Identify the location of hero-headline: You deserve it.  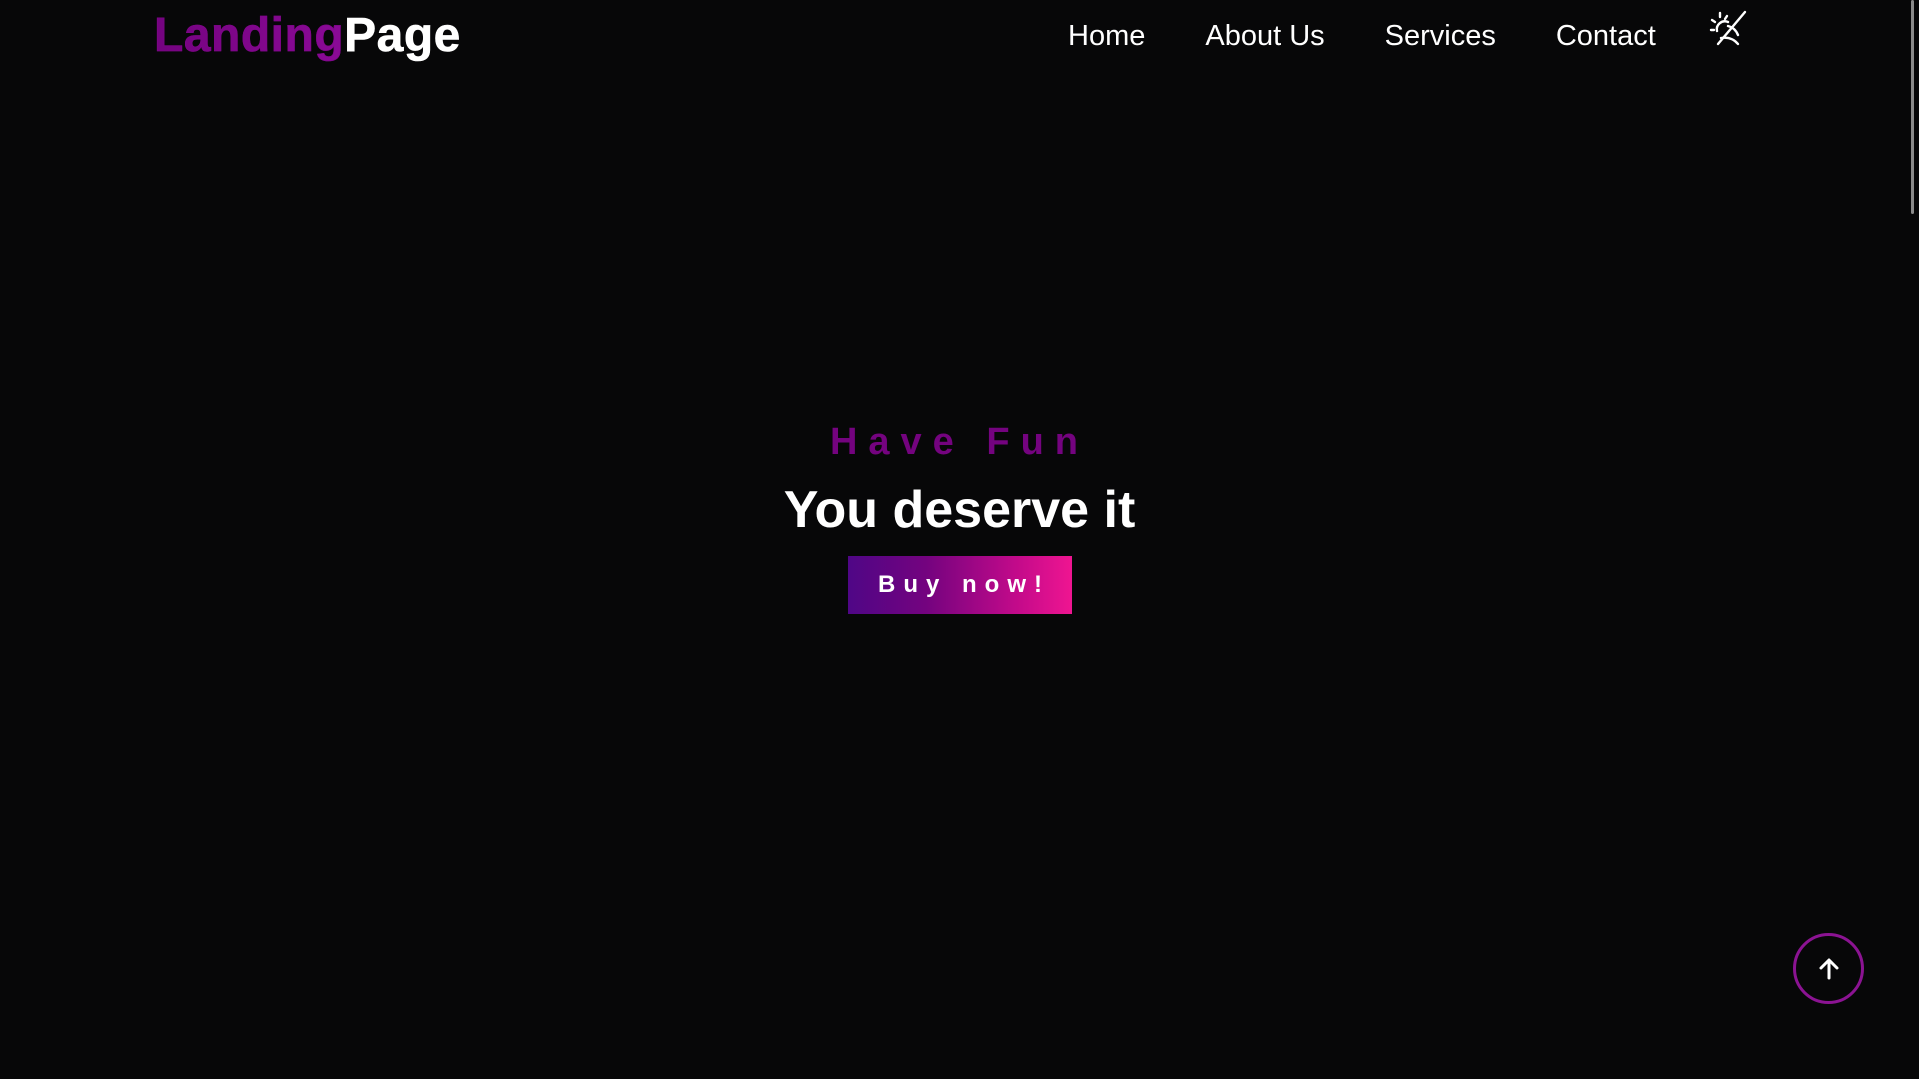
(959, 510).